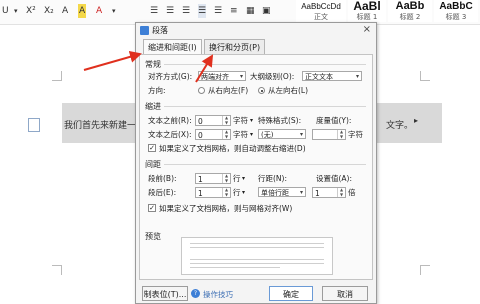 Image resolution: width=480 pixels, height=304 pixels. What do you see at coordinates (148, 66) in the screenshot?
I see `annotation-arrows` at bounding box center [148, 66].